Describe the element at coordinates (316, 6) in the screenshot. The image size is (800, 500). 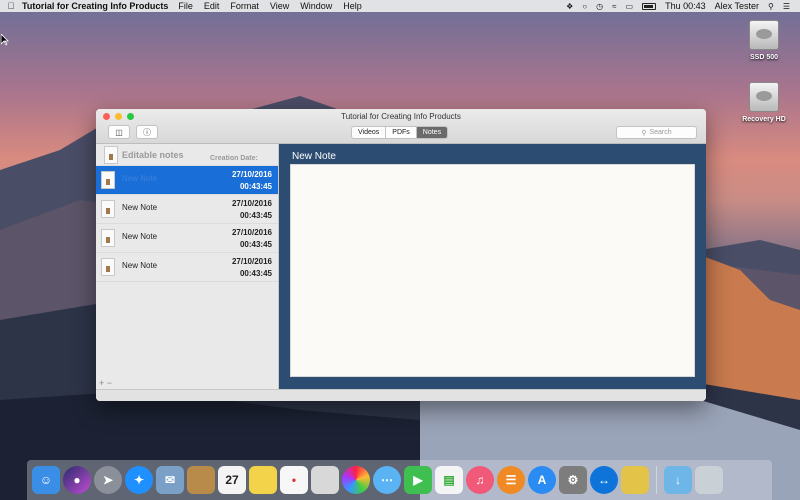
I see `menu-window: Window` at that location.